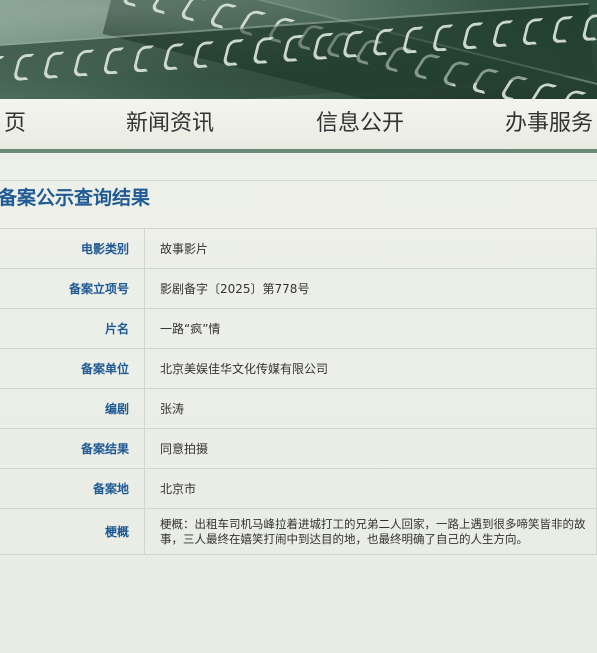  I want to click on field-label-title: 片名, so click(72, 328).